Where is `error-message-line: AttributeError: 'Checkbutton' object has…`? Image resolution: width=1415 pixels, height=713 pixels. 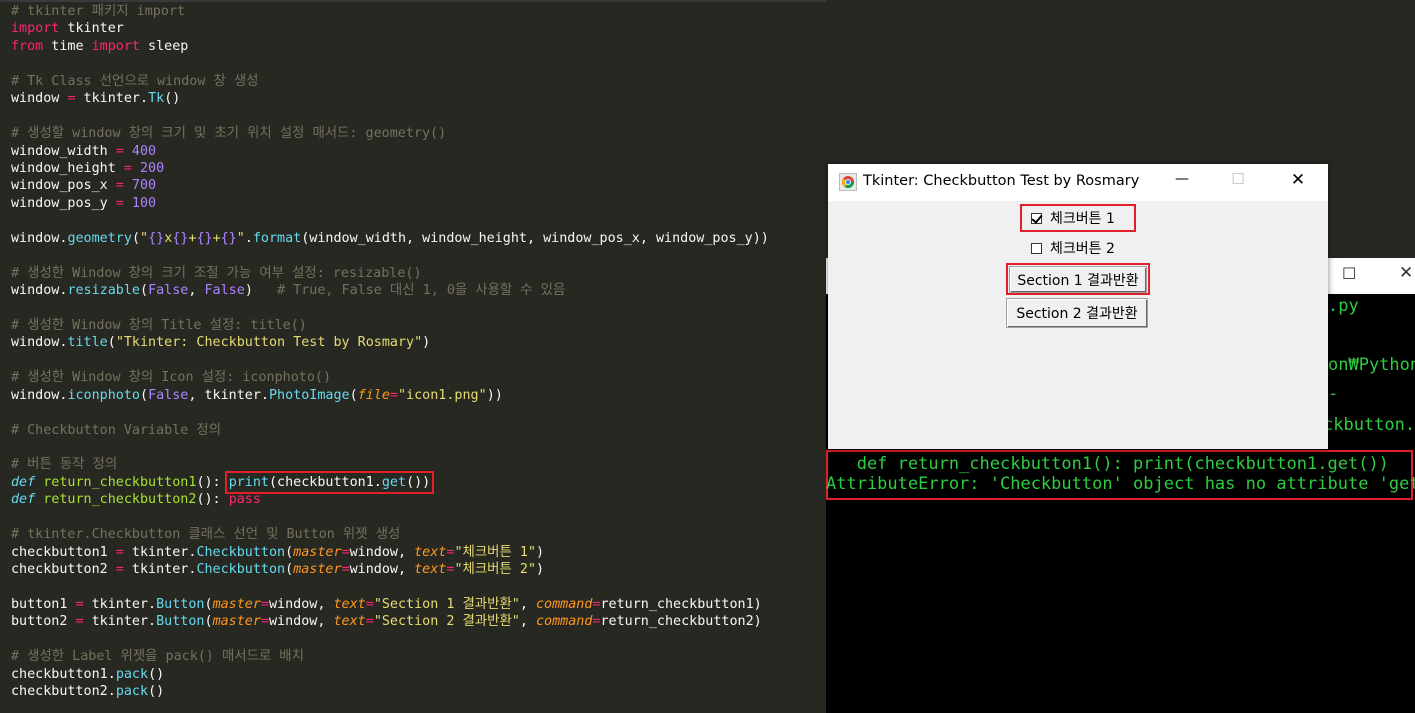 error-message-line: AttributeError: 'Checkbutton' object has… is located at coordinates (1120, 484).